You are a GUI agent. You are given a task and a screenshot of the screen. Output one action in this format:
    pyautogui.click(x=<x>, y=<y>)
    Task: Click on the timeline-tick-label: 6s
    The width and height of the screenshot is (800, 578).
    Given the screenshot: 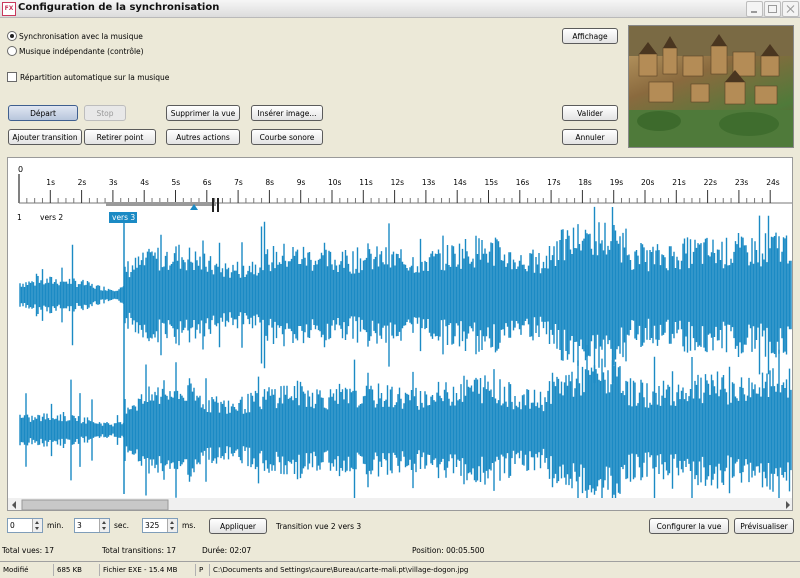 What is the action you would take?
    pyautogui.click(x=207, y=182)
    